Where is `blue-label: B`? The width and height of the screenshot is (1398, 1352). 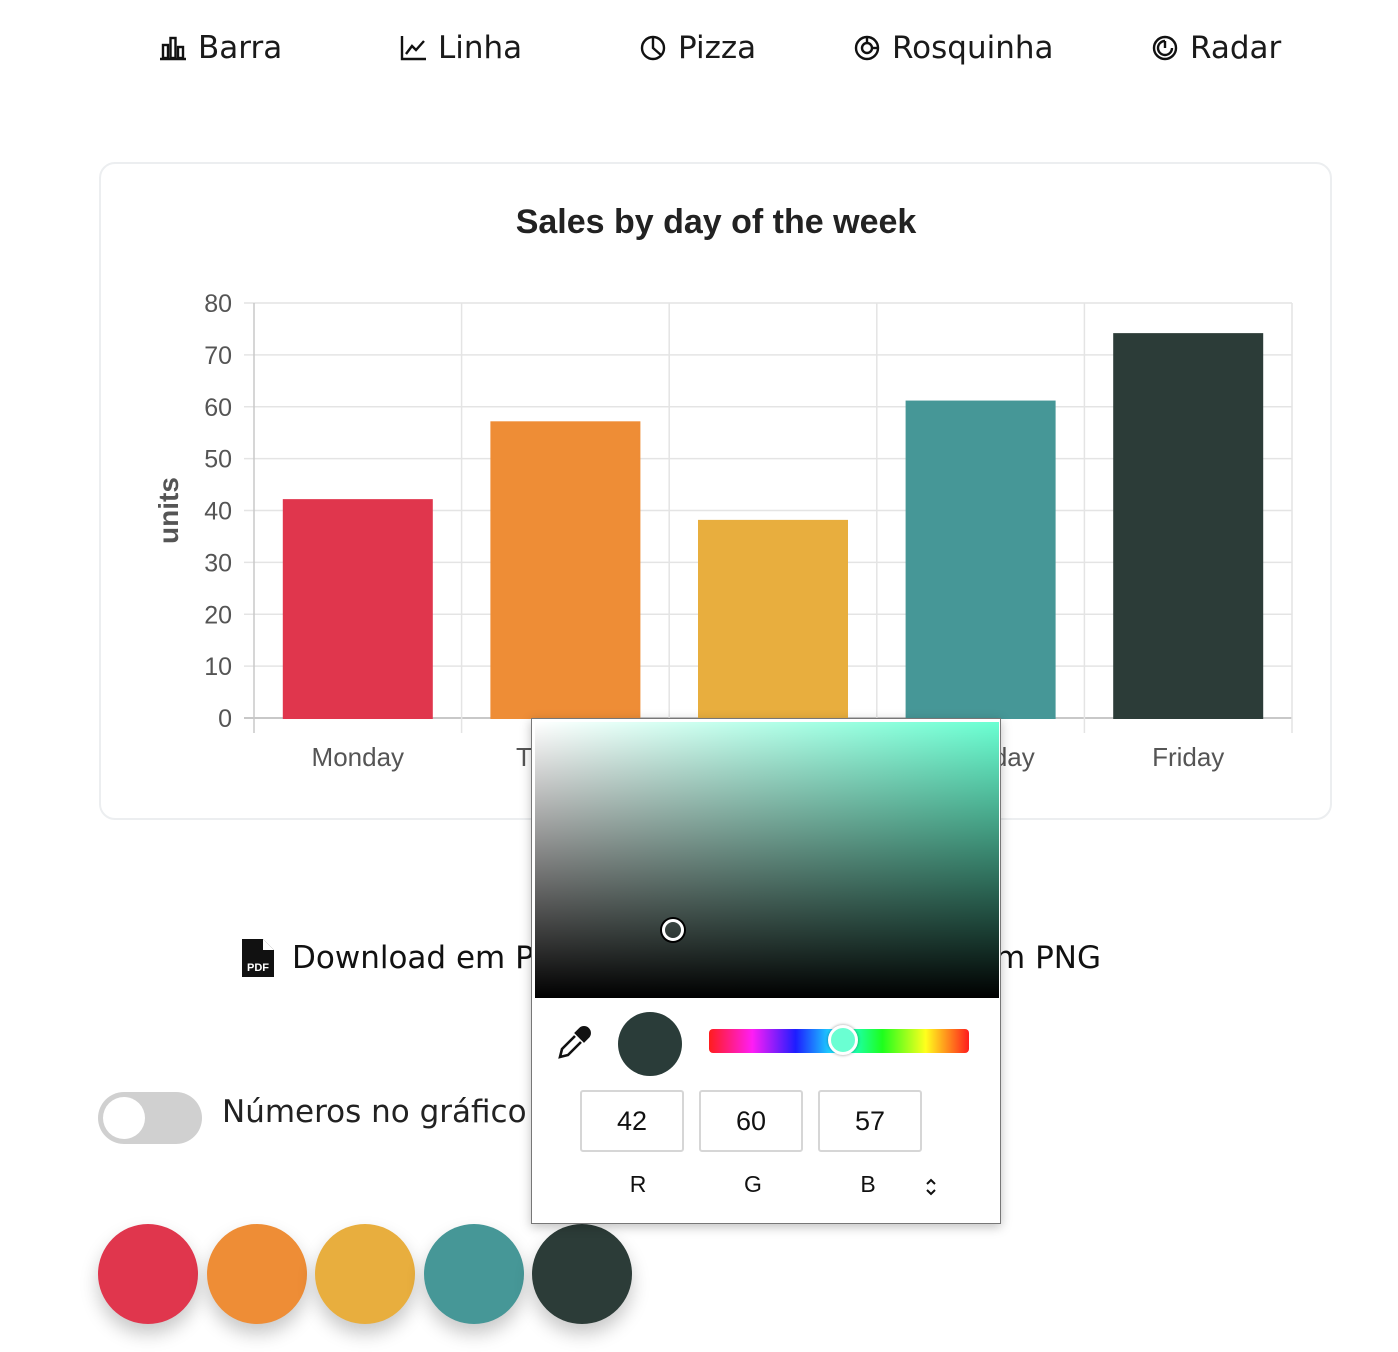
blue-label: B is located at coordinates (868, 1184).